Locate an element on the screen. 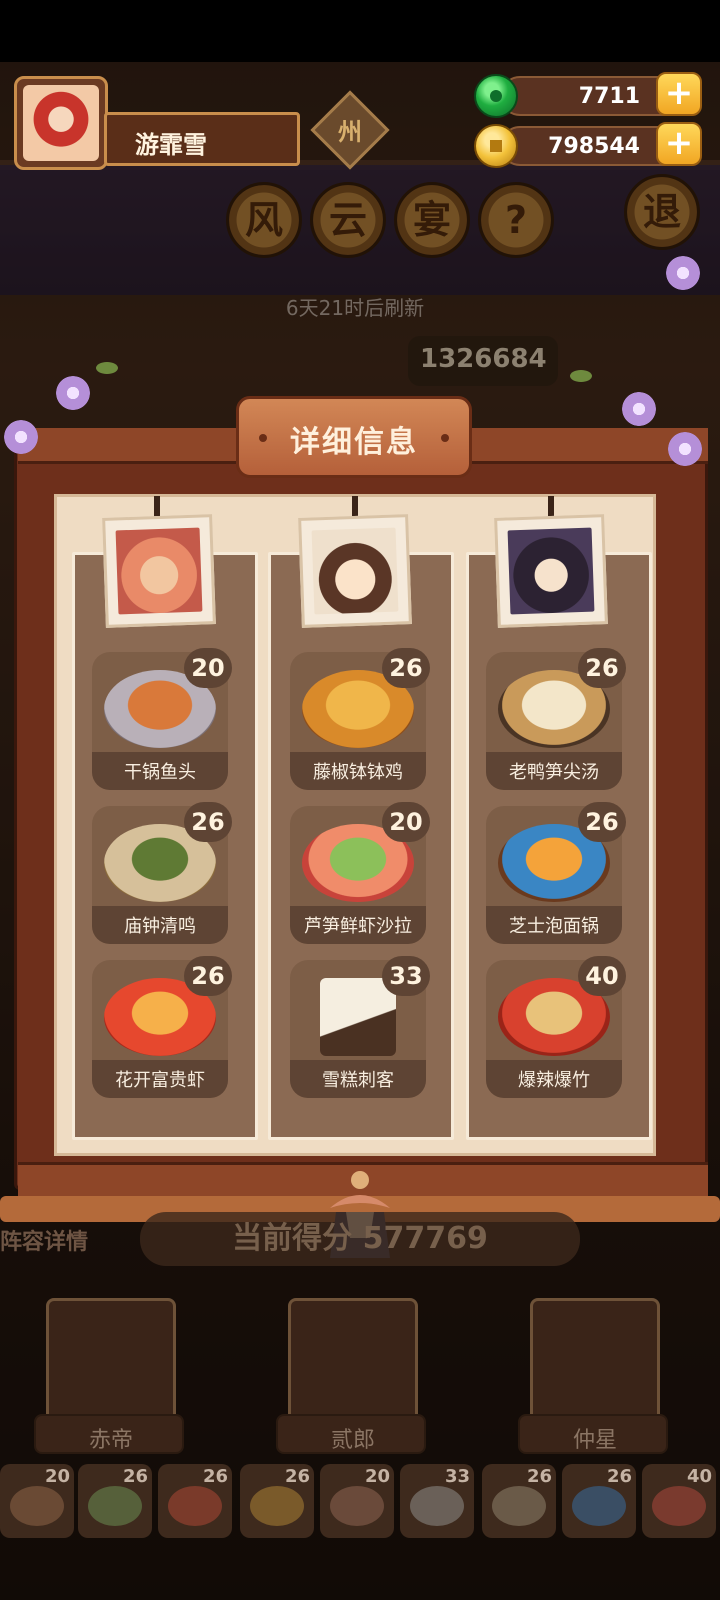  dish-name: 芝士泡面锅 is located at coordinates (554, 926).